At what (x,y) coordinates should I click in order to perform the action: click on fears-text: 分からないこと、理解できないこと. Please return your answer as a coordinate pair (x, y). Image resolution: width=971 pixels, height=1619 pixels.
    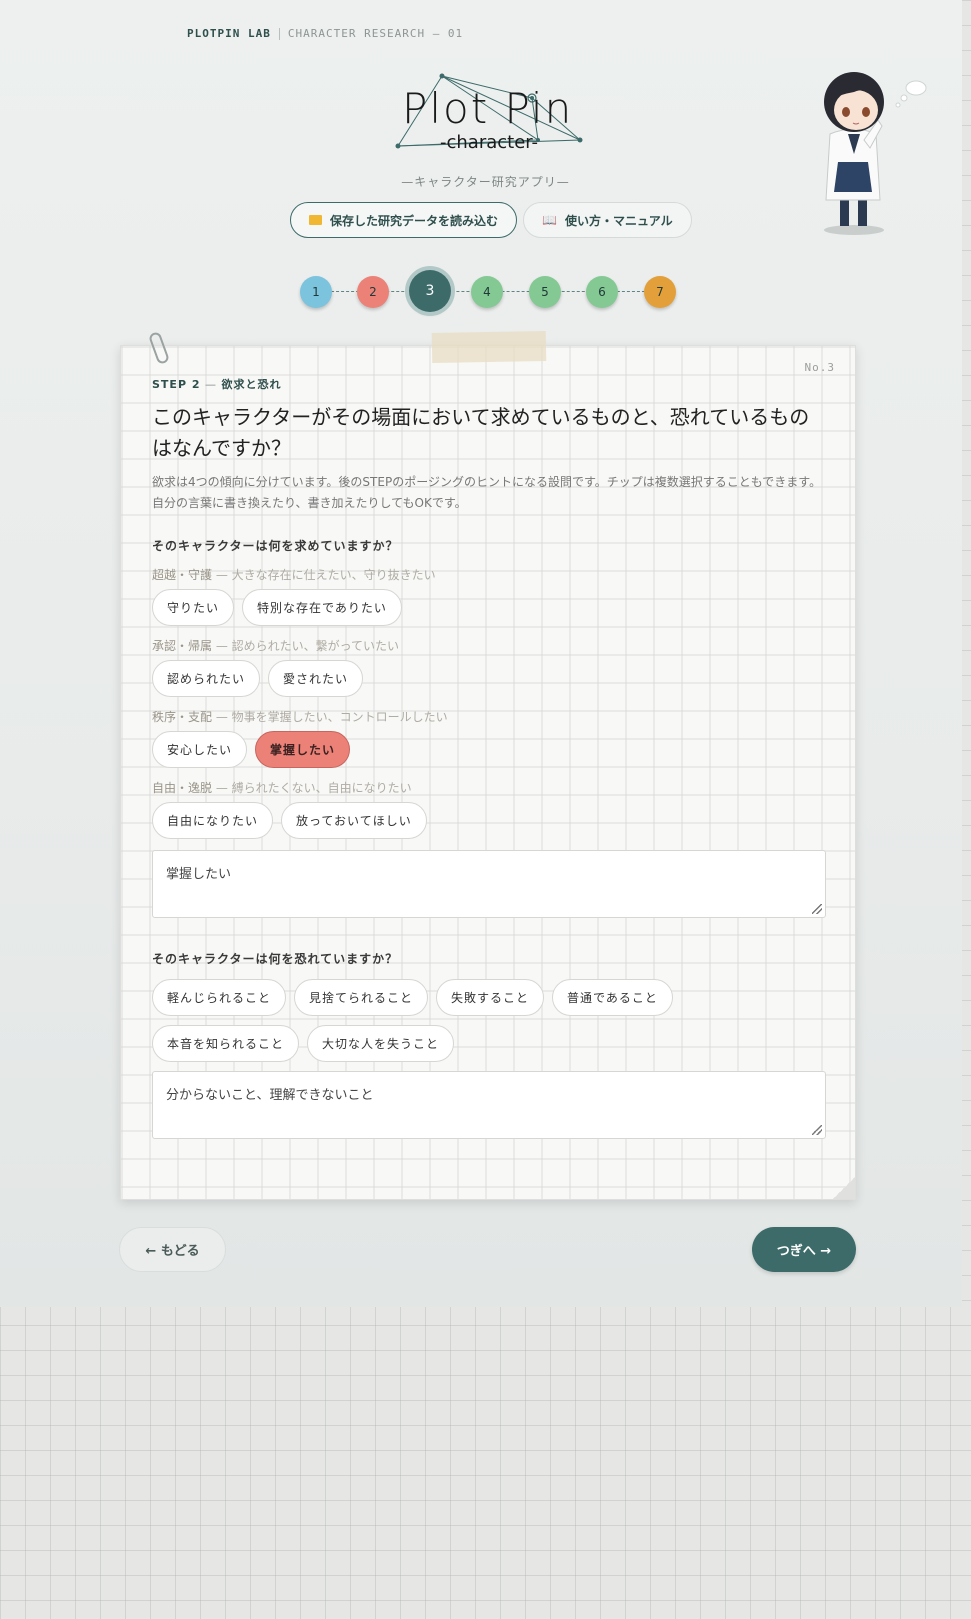
    Looking at the image, I should click on (270, 1095).